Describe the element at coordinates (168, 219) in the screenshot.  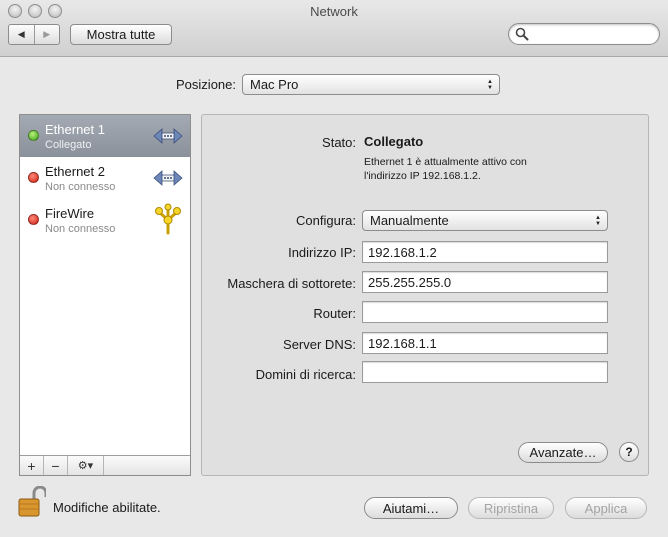
I see `firewire-icon` at that location.